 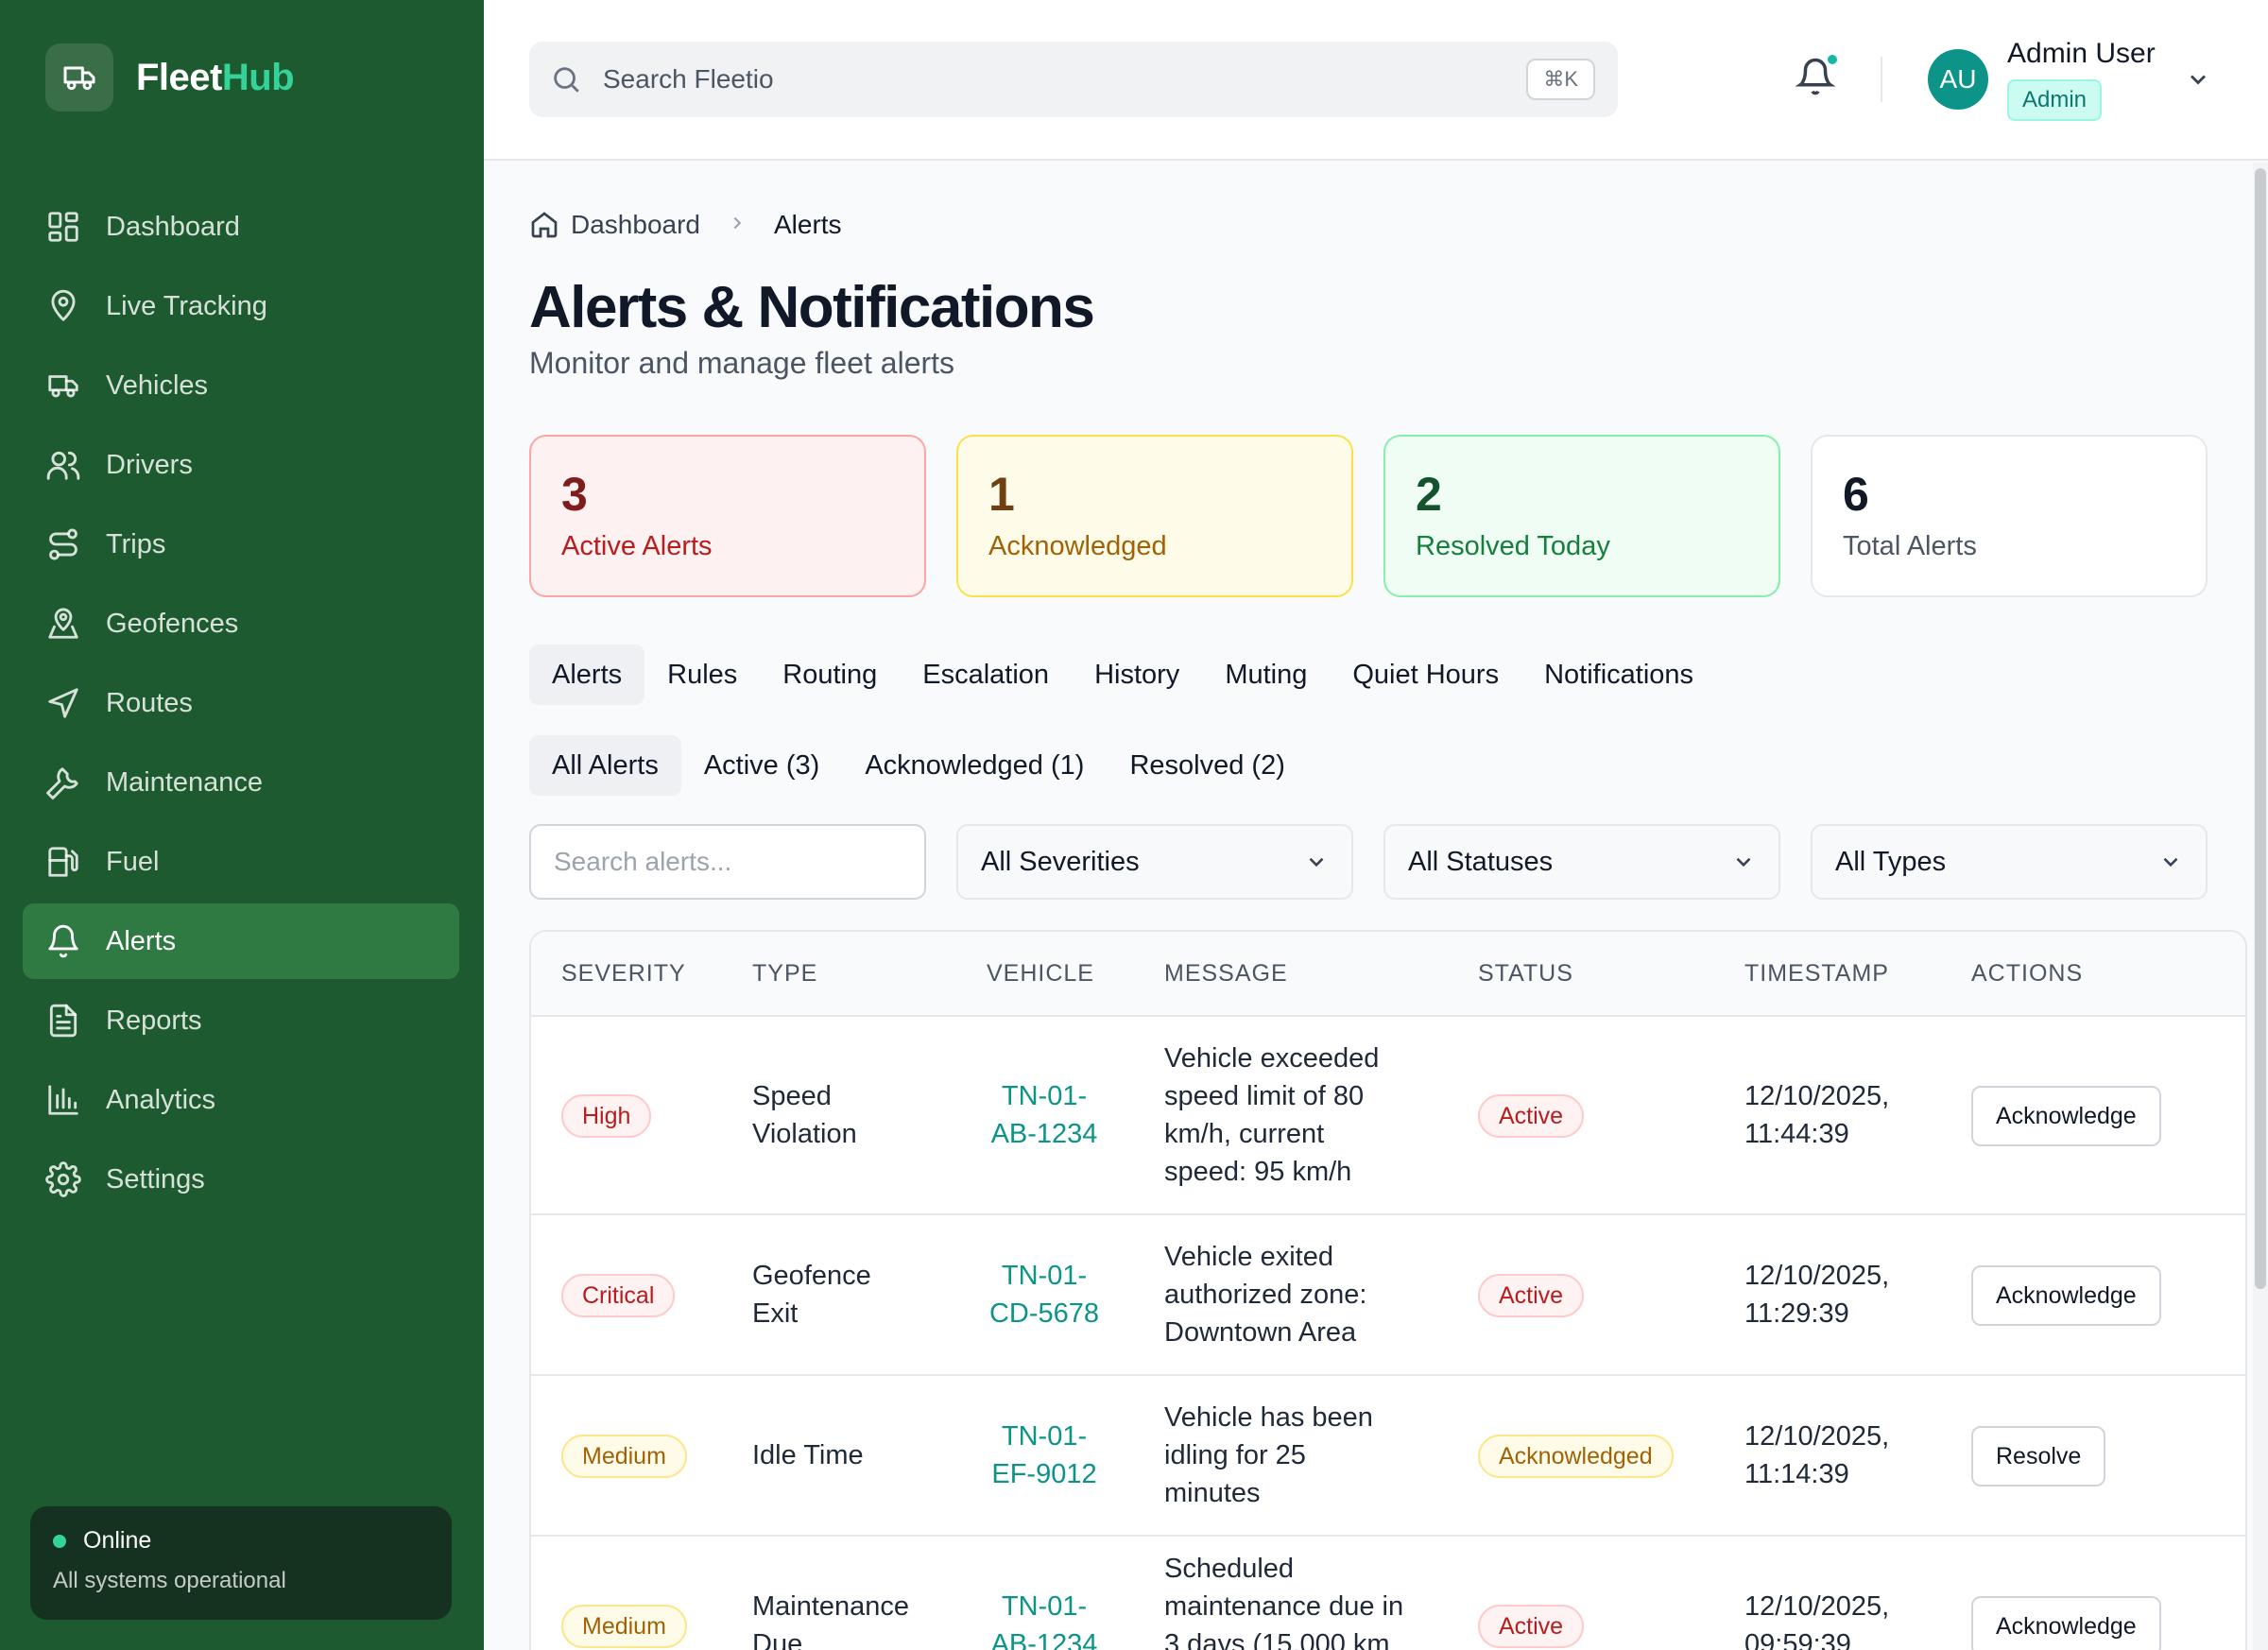 I want to click on stat-card-total-alerts: 6 Total Alerts, so click(x=2009, y=516).